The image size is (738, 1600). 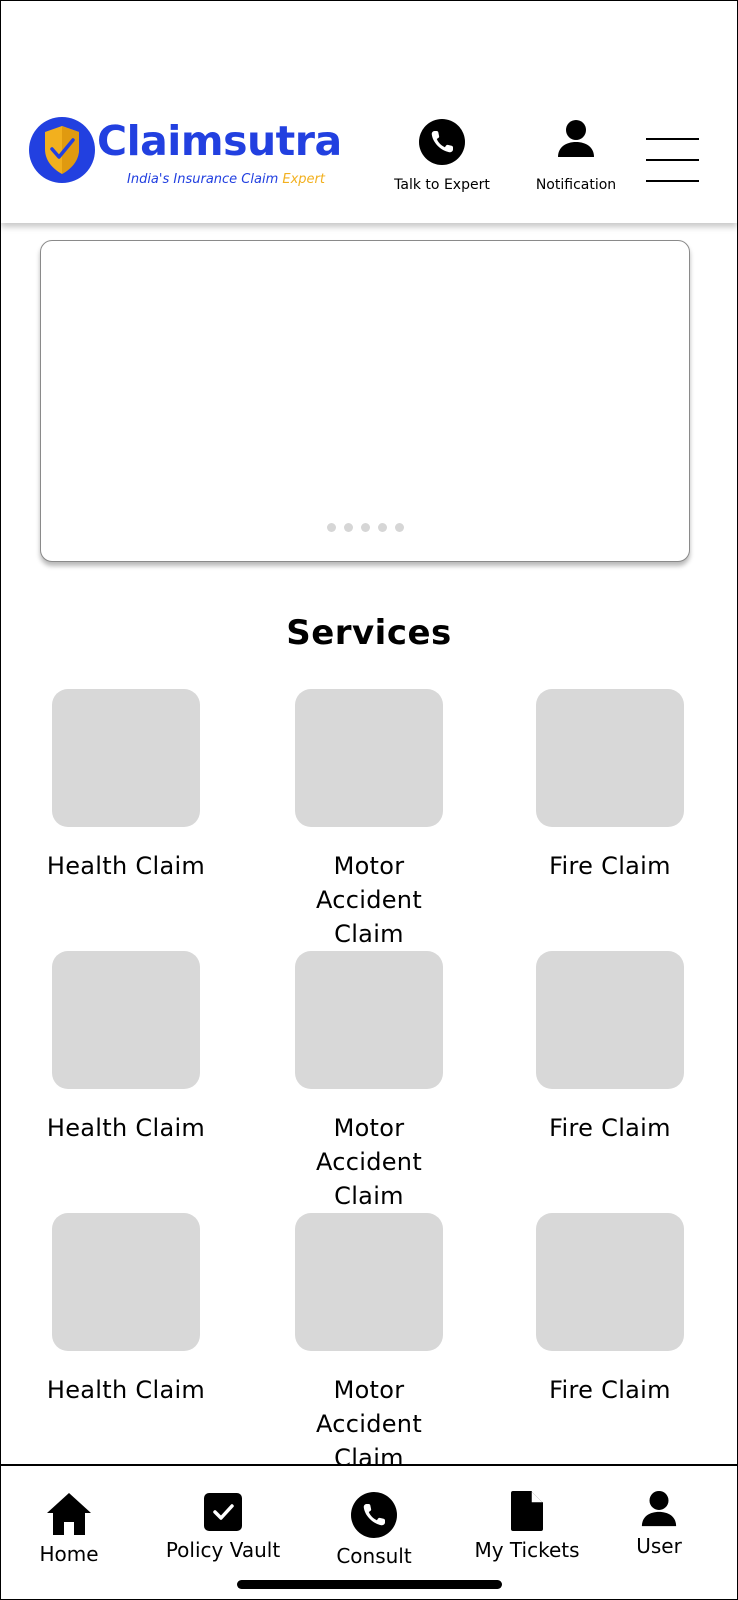 What do you see at coordinates (69, 1554) in the screenshot?
I see `nav-label: Home` at bounding box center [69, 1554].